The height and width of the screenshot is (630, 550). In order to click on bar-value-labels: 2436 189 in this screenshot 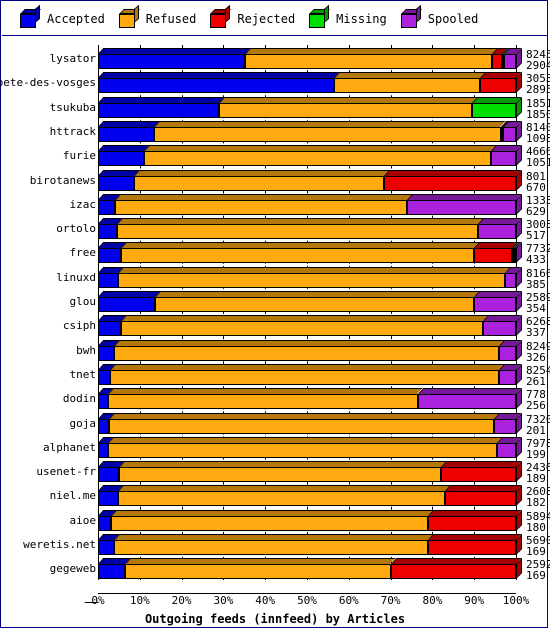, I will do `click(538, 473)`.